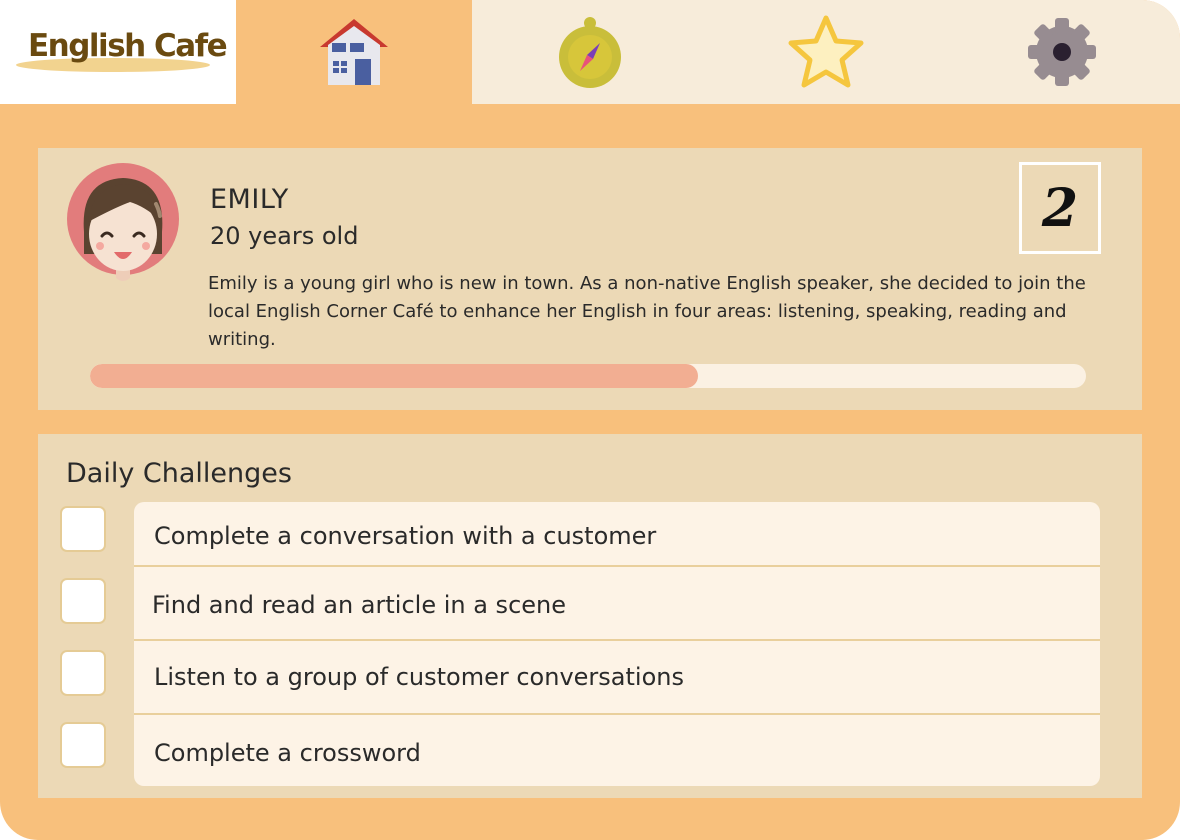 The height and width of the screenshot is (840, 1180). Describe the element at coordinates (249, 199) in the screenshot. I see `profile-name: EMILY` at that location.